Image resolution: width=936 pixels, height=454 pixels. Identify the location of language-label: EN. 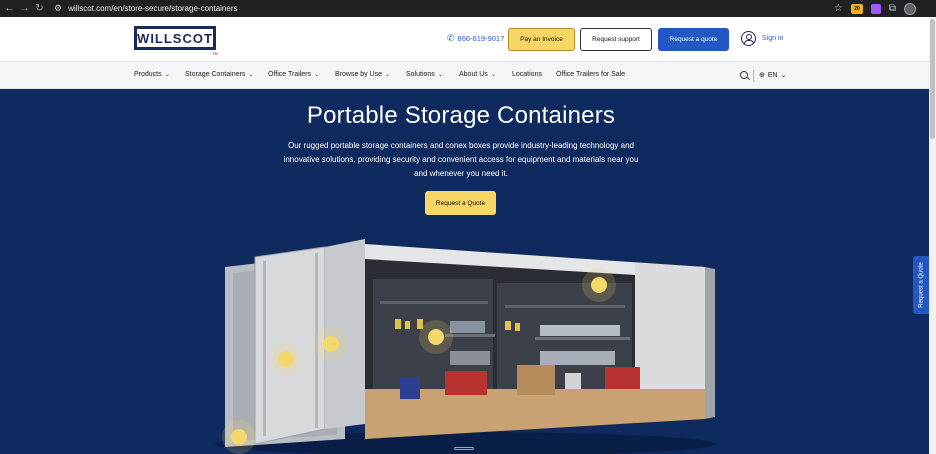
(772, 75).